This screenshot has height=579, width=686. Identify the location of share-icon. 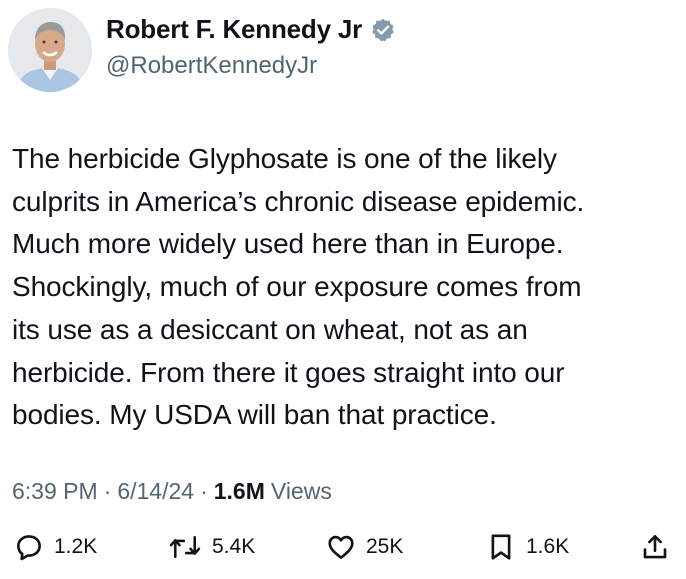
(655, 547).